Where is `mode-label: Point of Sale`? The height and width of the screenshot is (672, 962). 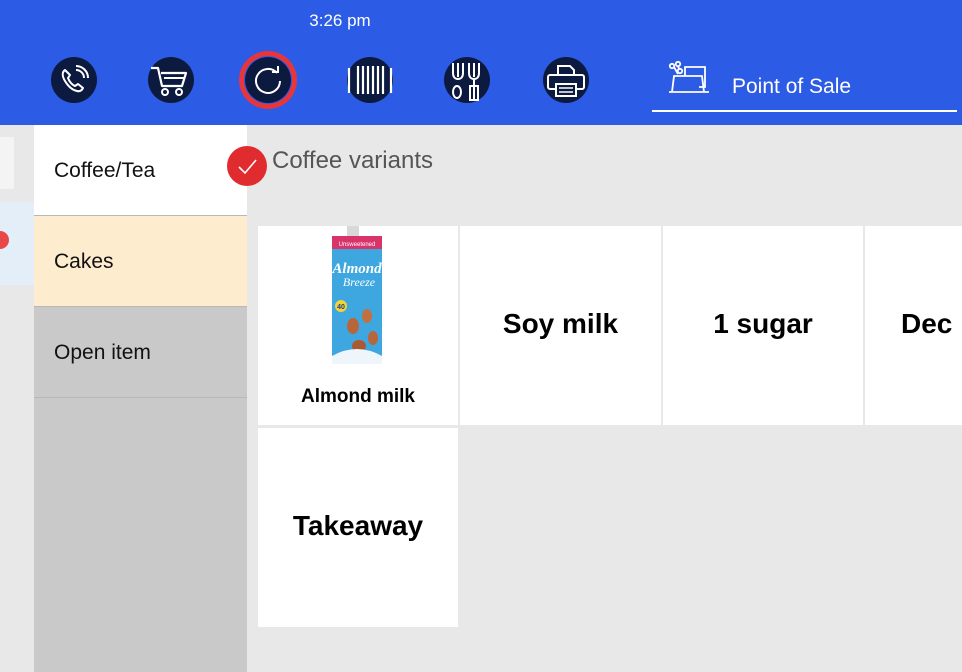
mode-label: Point of Sale is located at coordinates (792, 86).